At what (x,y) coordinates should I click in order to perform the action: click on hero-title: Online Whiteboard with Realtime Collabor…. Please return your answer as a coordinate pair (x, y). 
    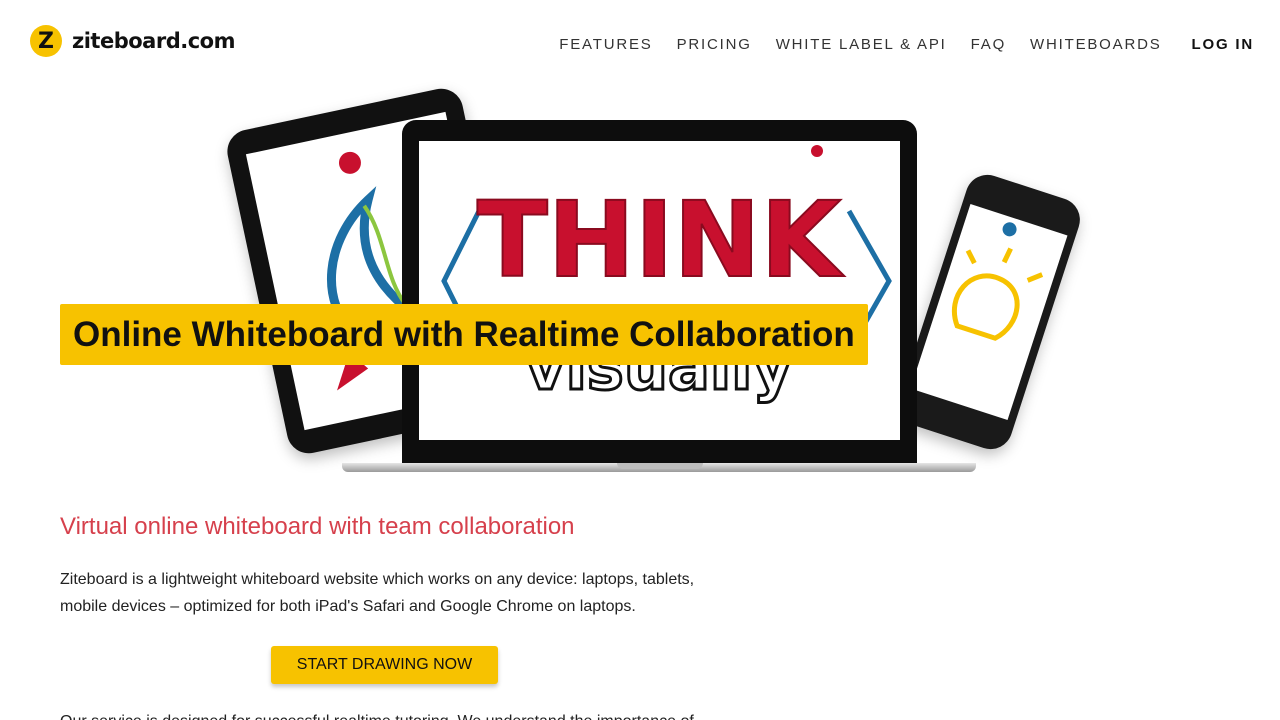
    Looking at the image, I should click on (464, 335).